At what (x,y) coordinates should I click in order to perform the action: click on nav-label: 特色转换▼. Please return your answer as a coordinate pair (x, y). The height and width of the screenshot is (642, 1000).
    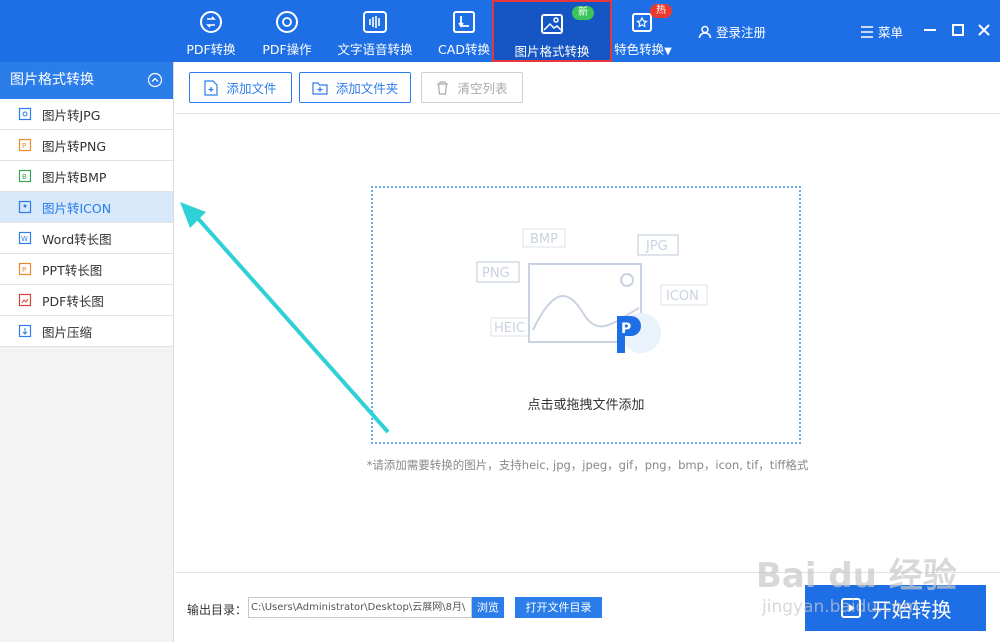
    Looking at the image, I should click on (643, 48).